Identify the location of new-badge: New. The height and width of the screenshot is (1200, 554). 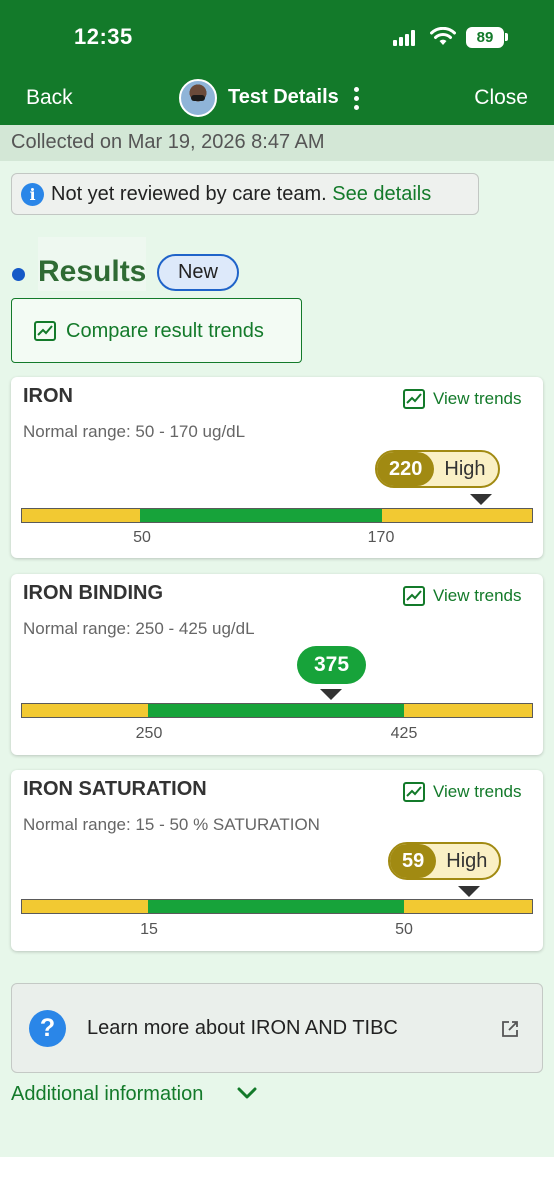
(198, 272).